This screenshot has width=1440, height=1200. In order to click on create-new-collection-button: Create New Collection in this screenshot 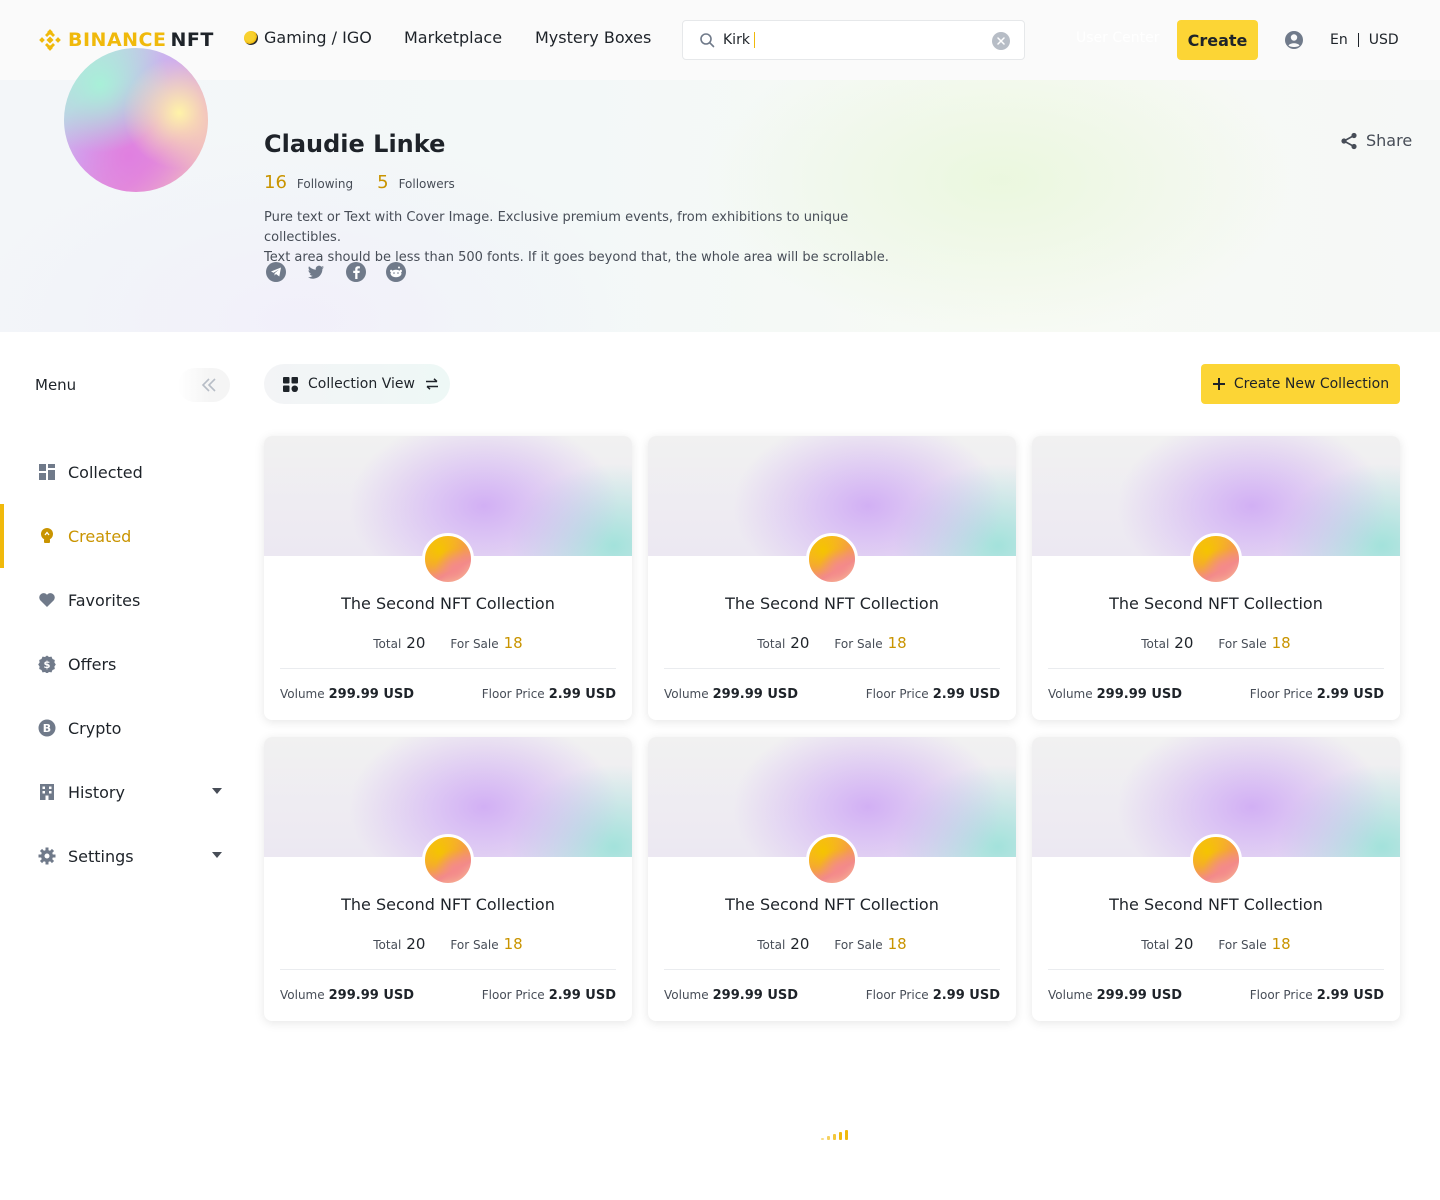, I will do `click(1300, 384)`.